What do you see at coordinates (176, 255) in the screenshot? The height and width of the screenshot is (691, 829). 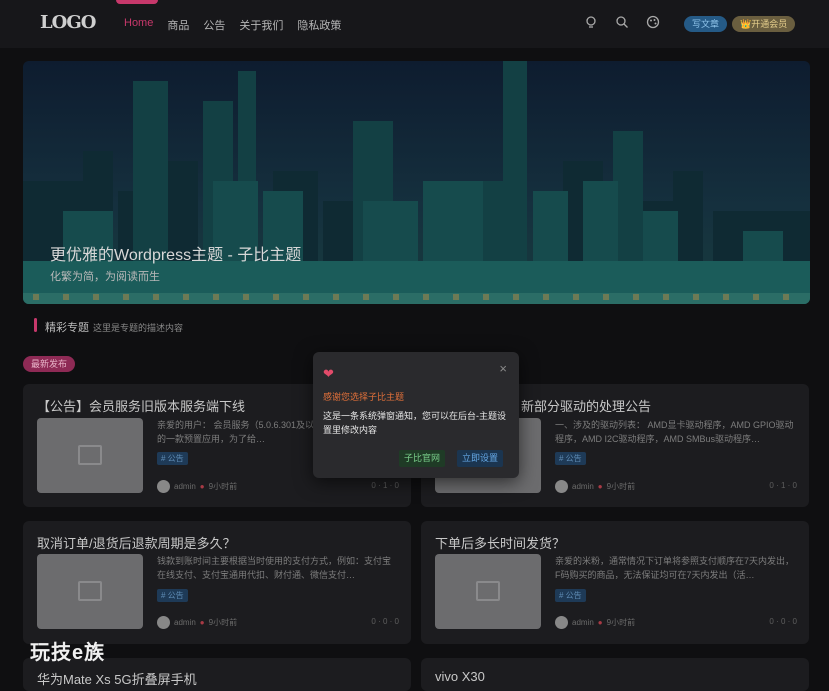 I see `banner-title: 更优雅的Wordpress主题 - 子比主题` at bounding box center [176, 255].